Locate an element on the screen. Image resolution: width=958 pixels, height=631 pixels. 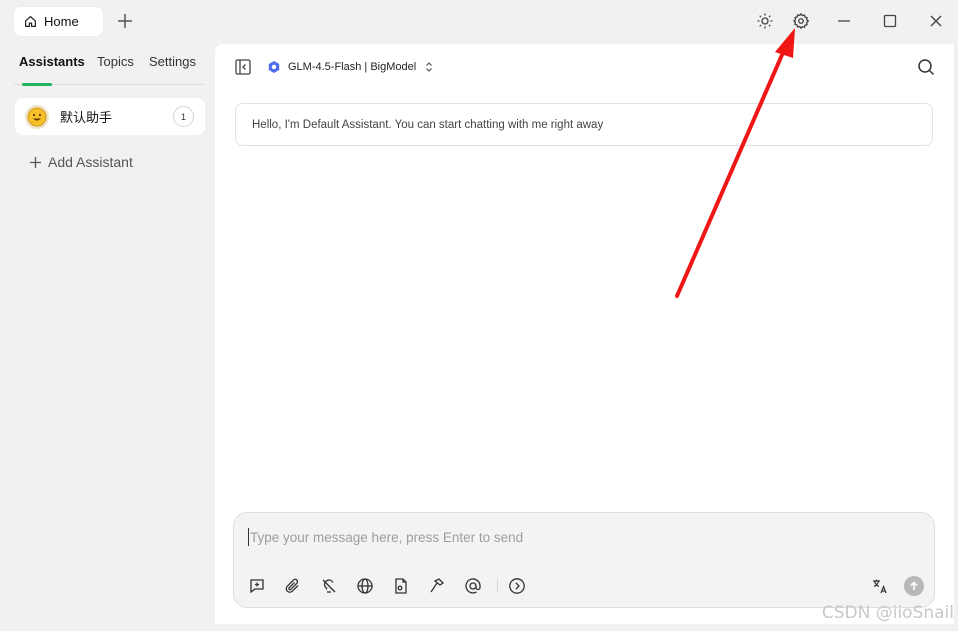
add-assistant-button: Add Assistant is located at coordinates (81, 162).